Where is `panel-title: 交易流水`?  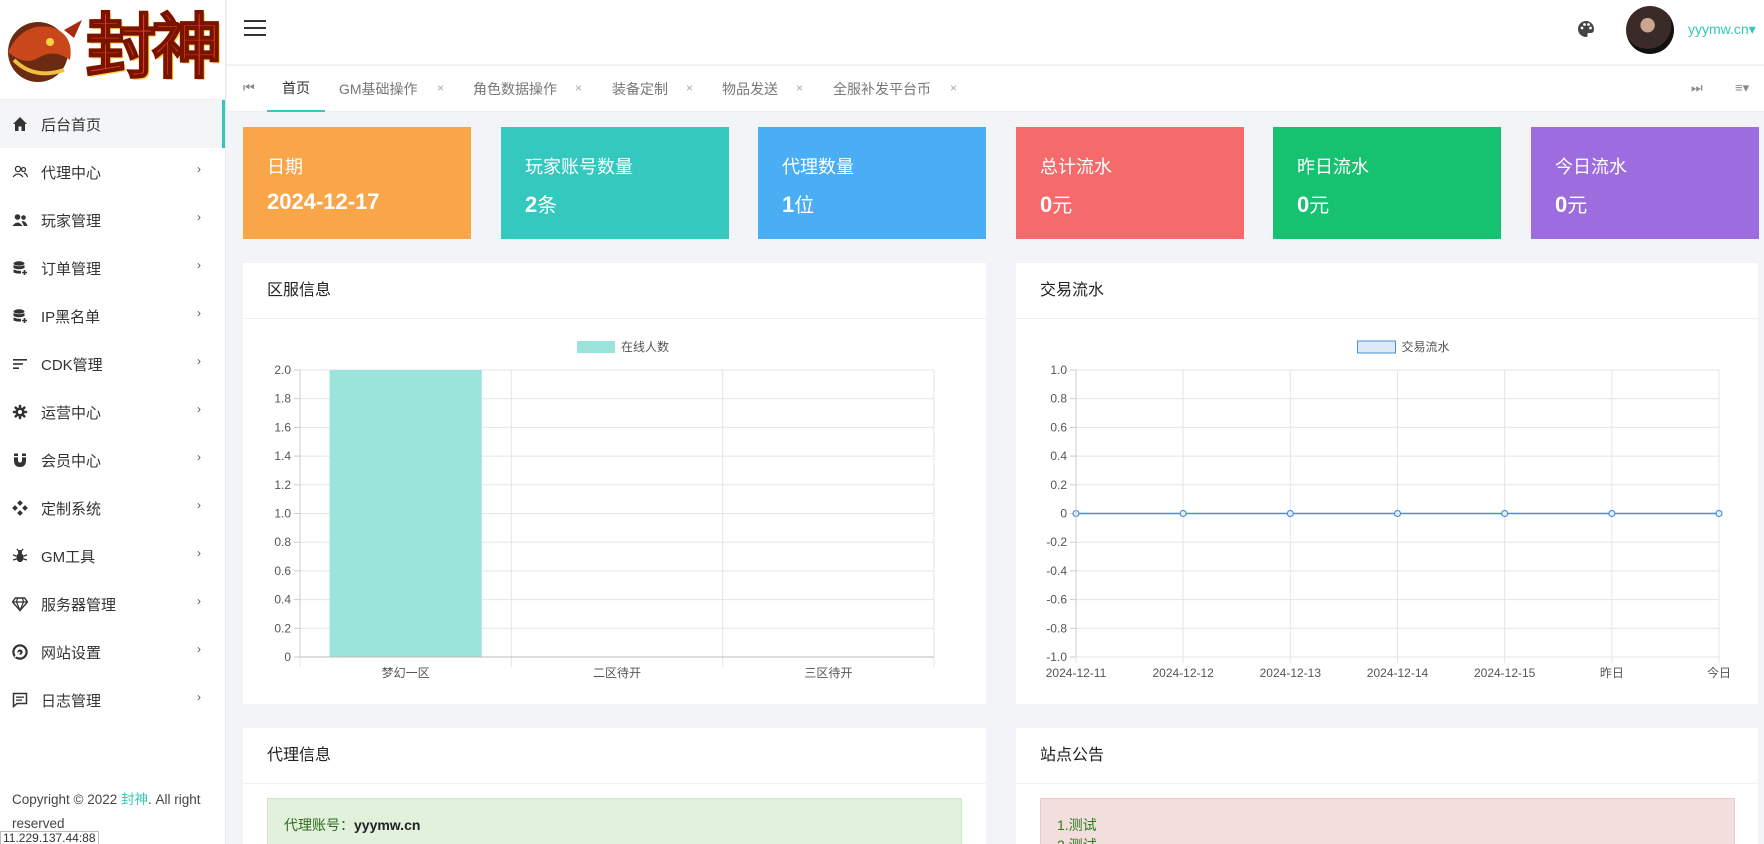 panel-title: 交易流水 is located at coordinates (1387, 291).